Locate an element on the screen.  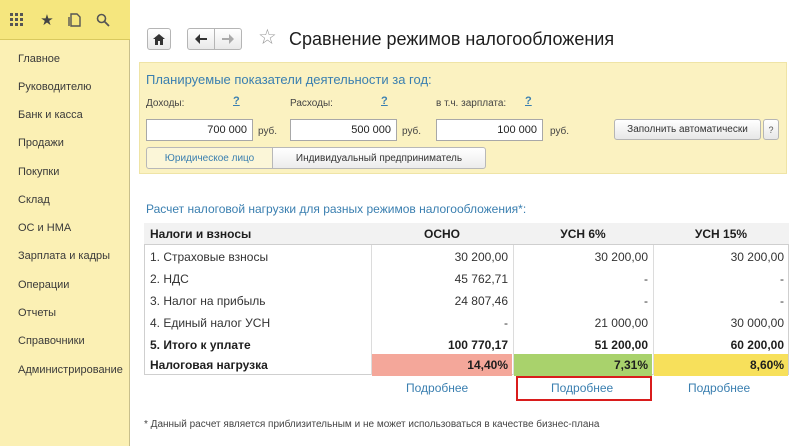
row-label: 3. Налог на прибыль is located at coordinates (208, 301).